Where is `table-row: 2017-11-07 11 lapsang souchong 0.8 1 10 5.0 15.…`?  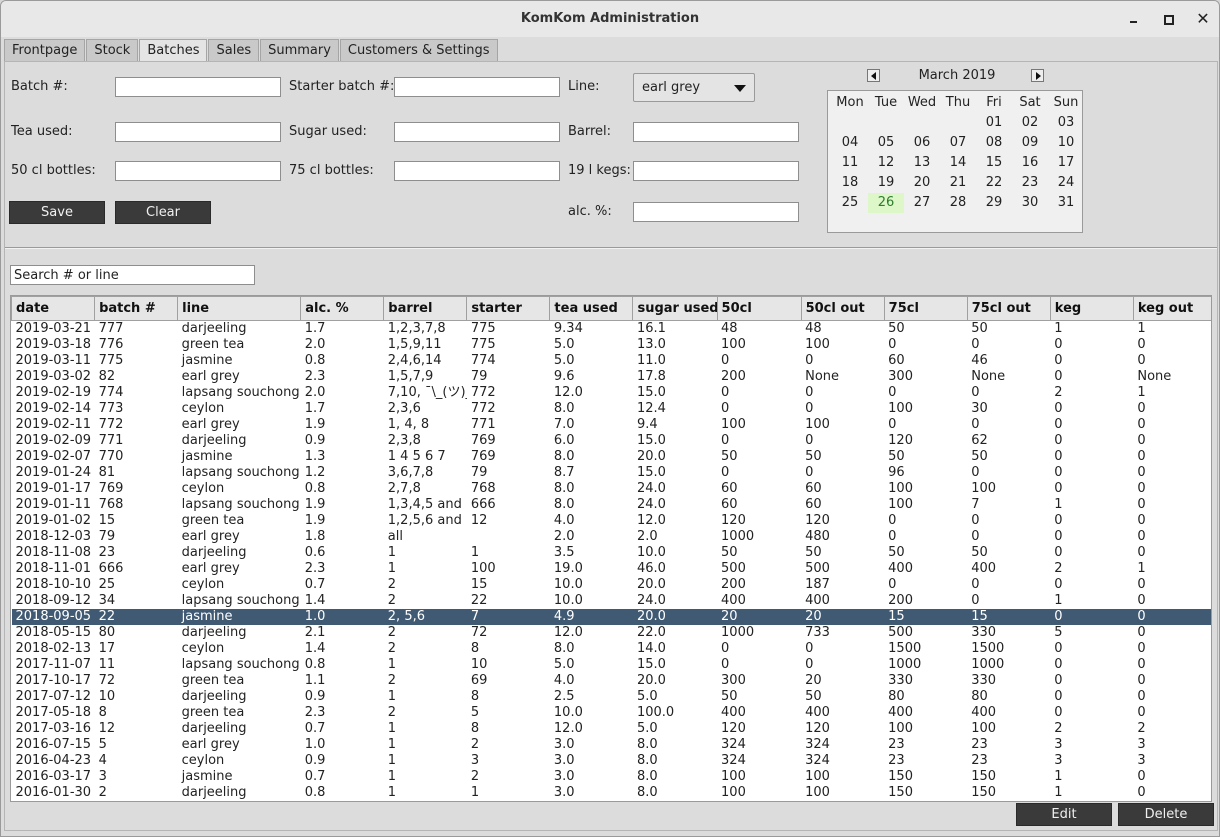
table-row: 2017-11-07 11 lapsang souchong 0.8 1 10 5.0 15.… is located at coordinates (612, 665).